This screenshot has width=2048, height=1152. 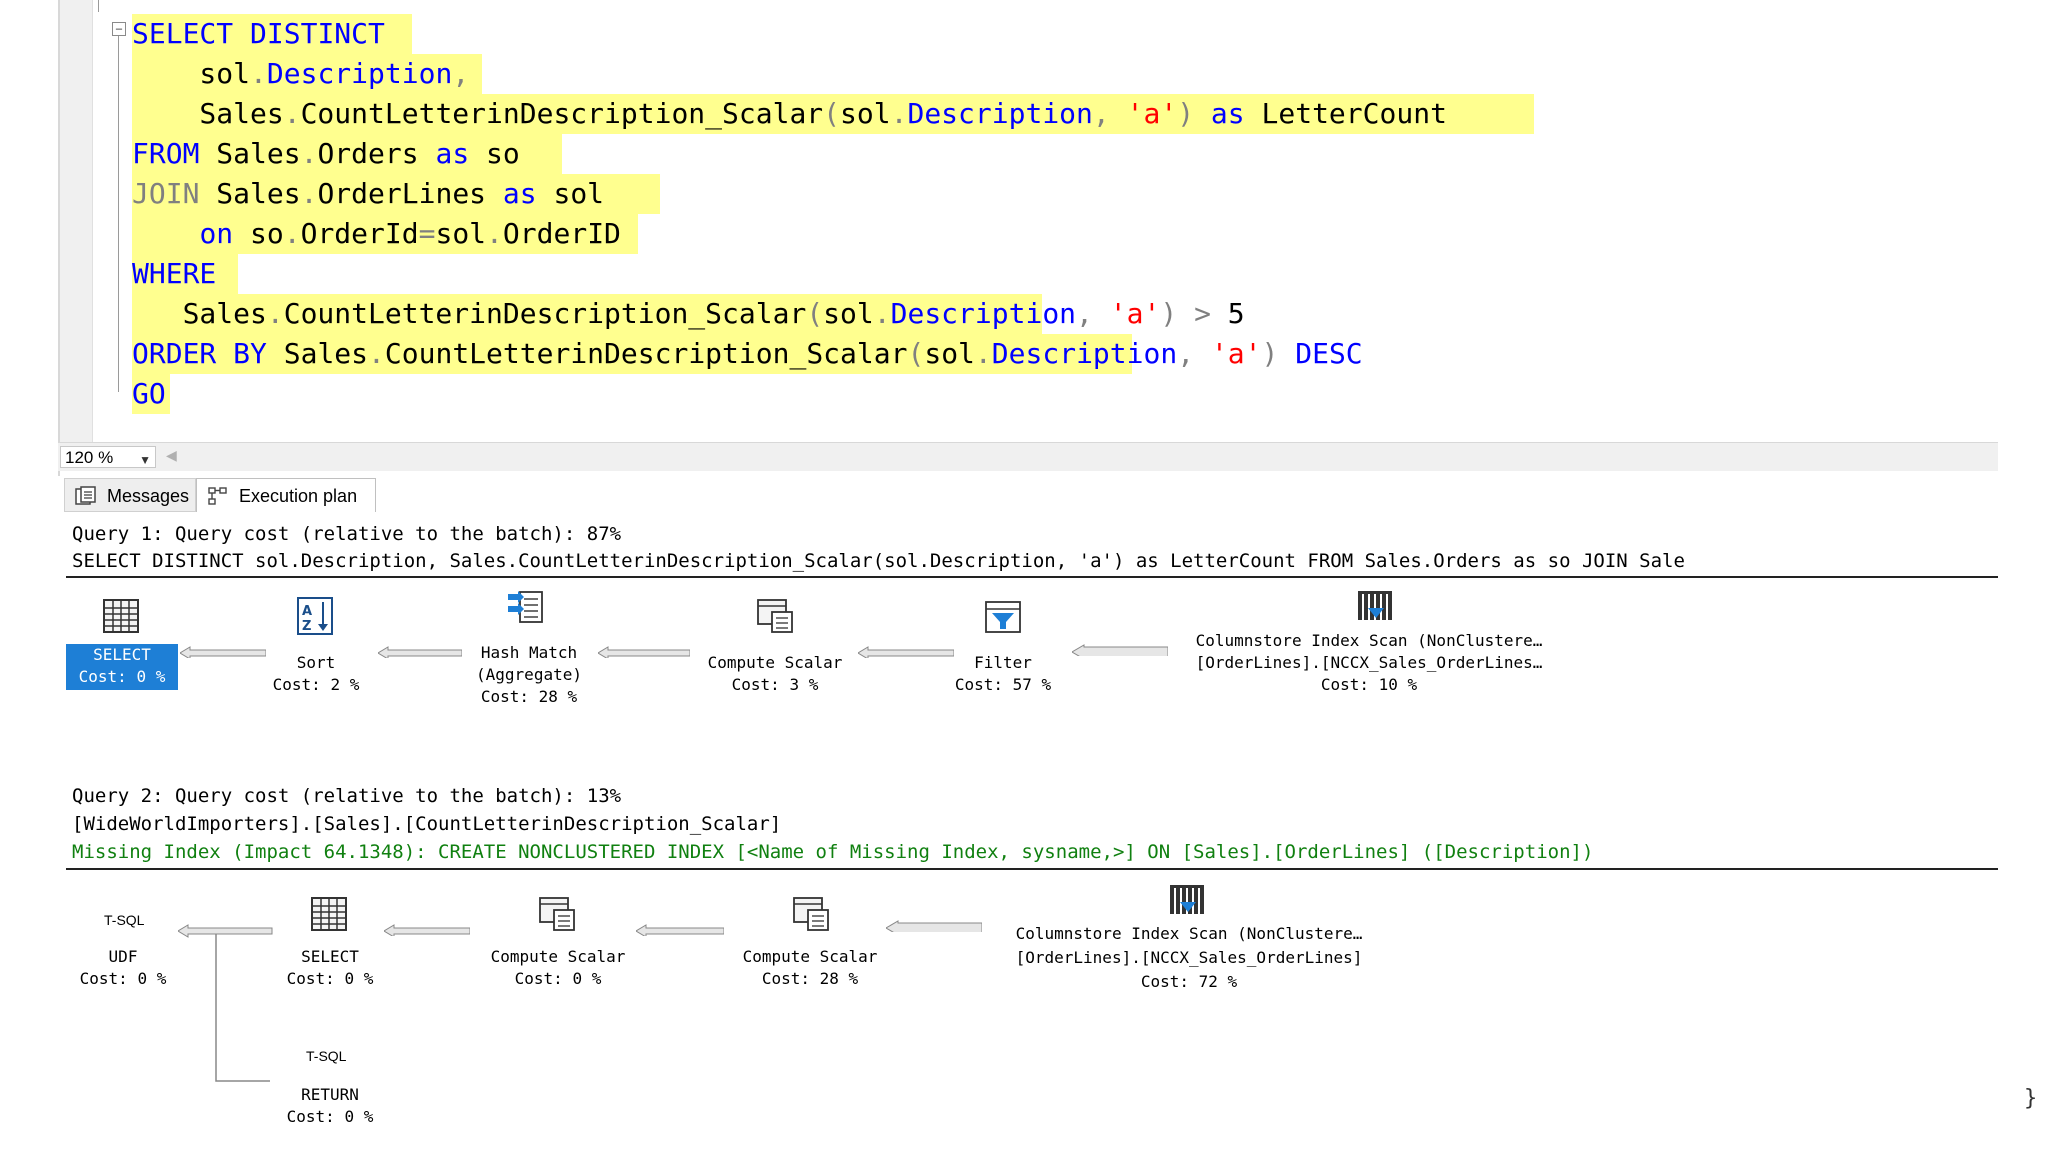 I want to click on zoom-value: 120 %, so click(x=89, y=457).